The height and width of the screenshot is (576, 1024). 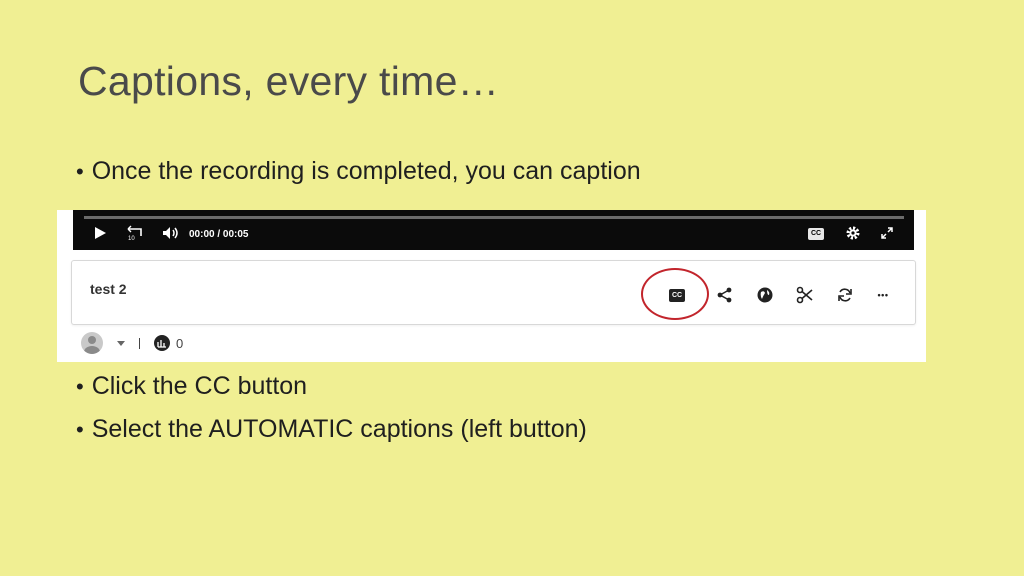 I want to click on views-count: 0, so click(x=180, y=343).